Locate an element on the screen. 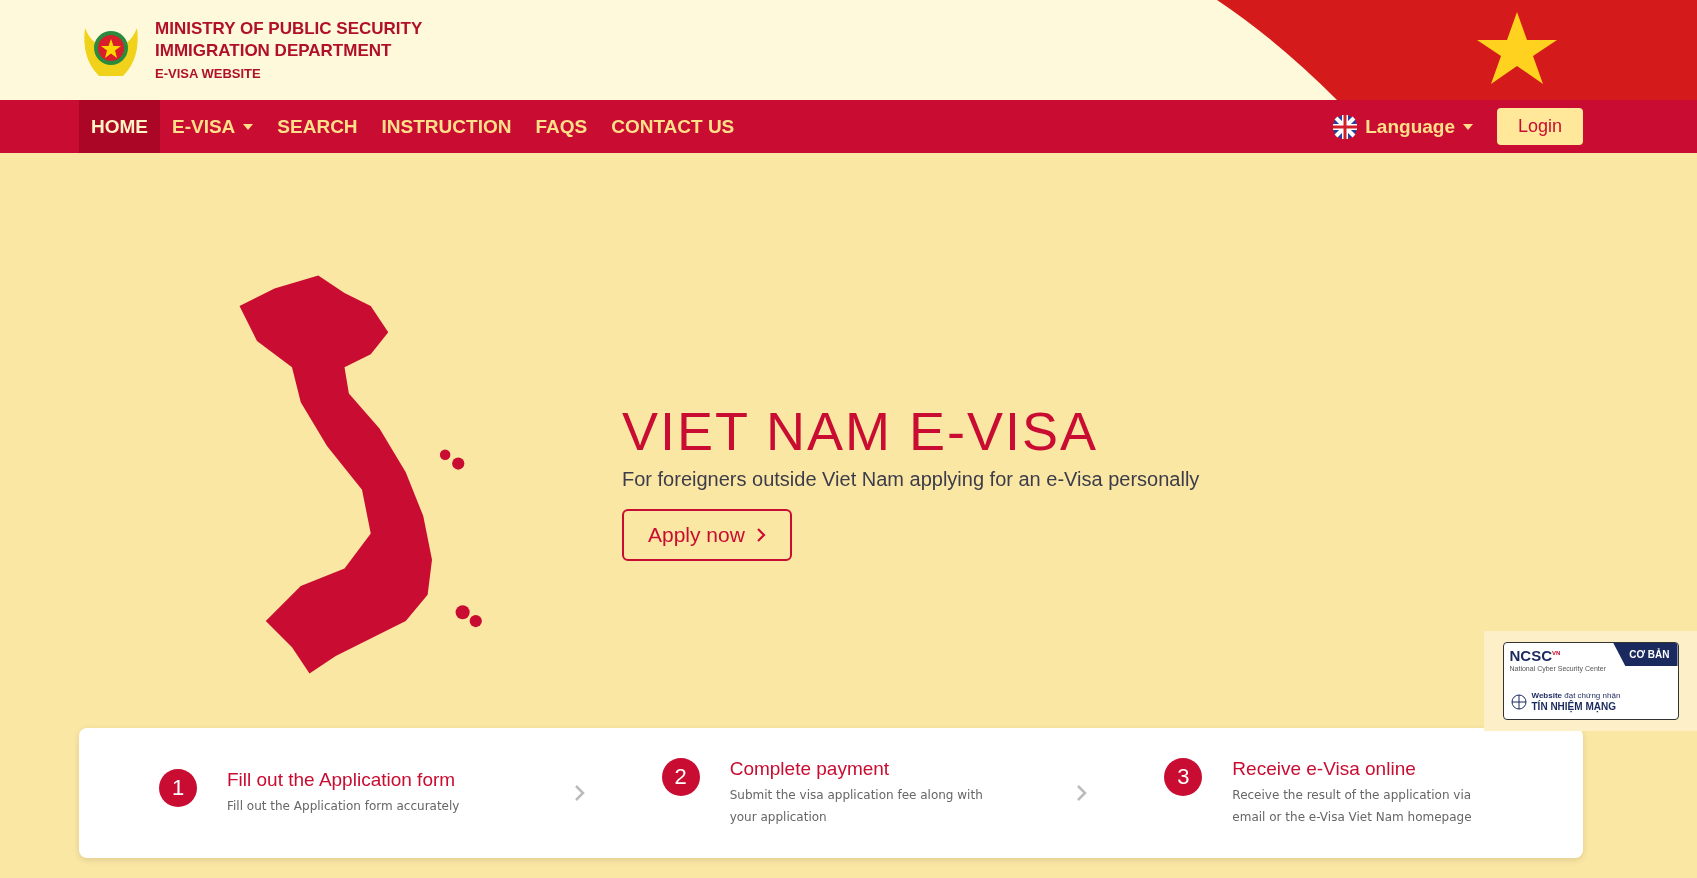  badge-brand: NCSC$^{VN}$ is located at coordinates (1535, 655).